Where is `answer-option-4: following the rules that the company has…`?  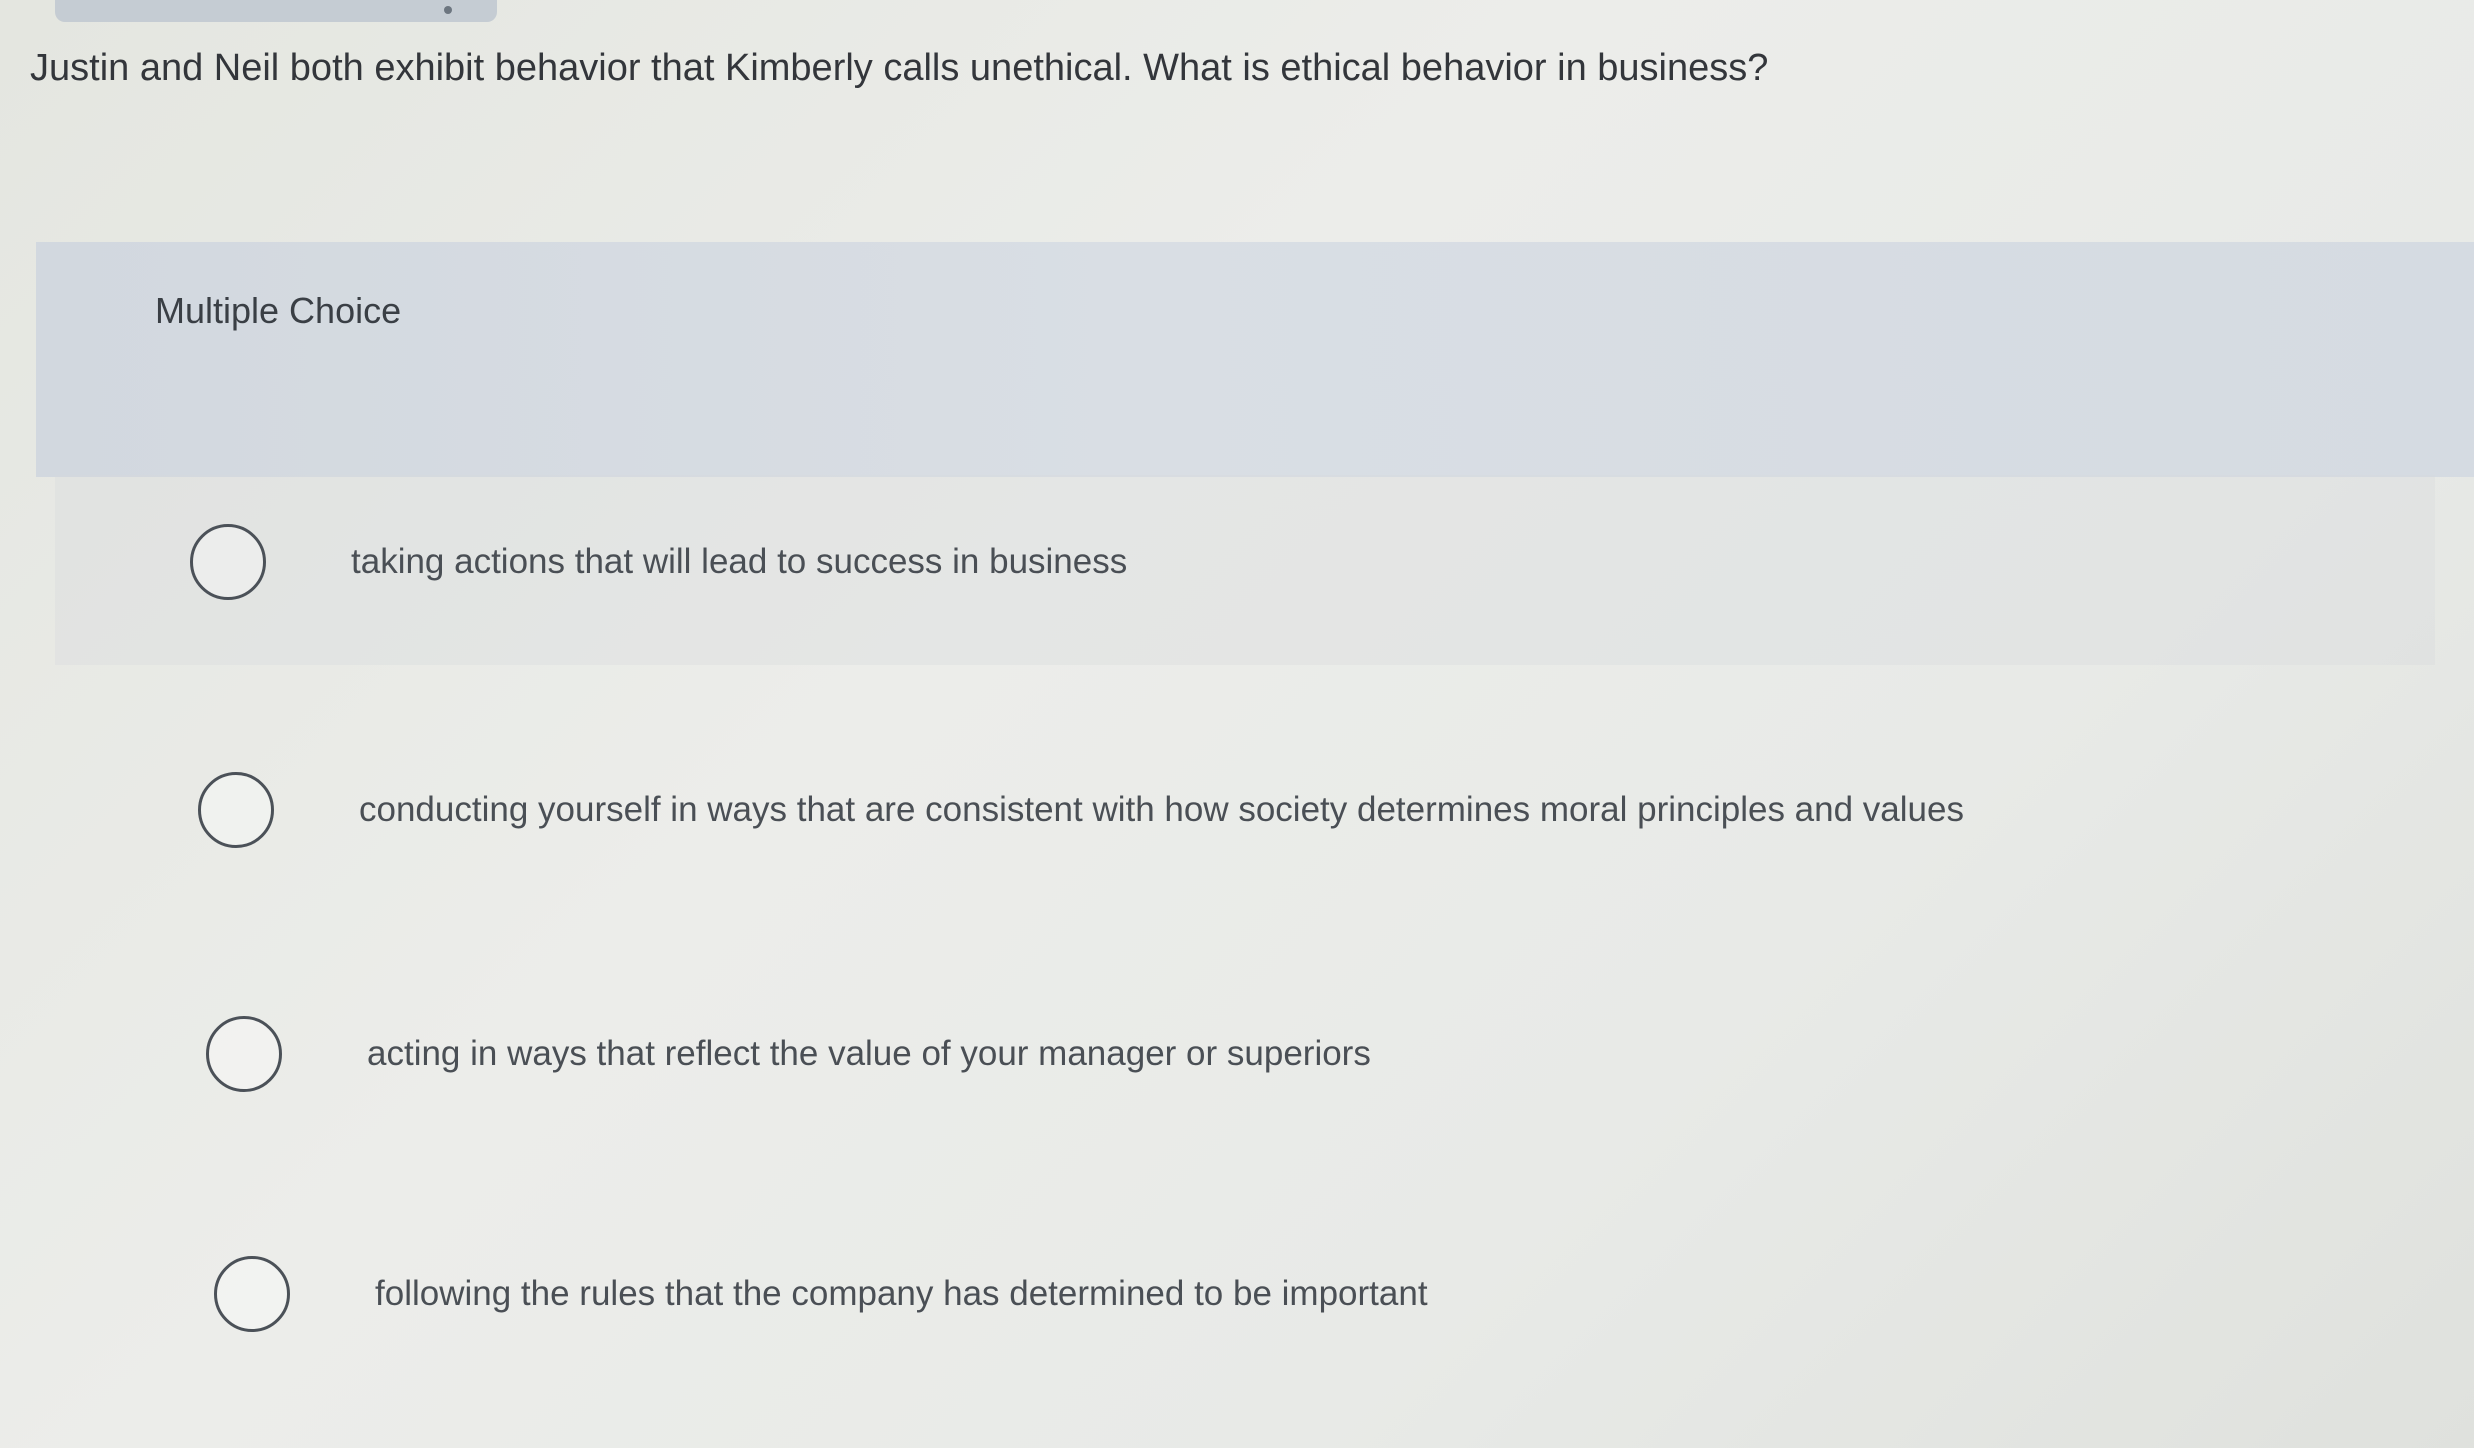 answer-option-4: following the rules that the company has… is located at coordinates (821, 1294).